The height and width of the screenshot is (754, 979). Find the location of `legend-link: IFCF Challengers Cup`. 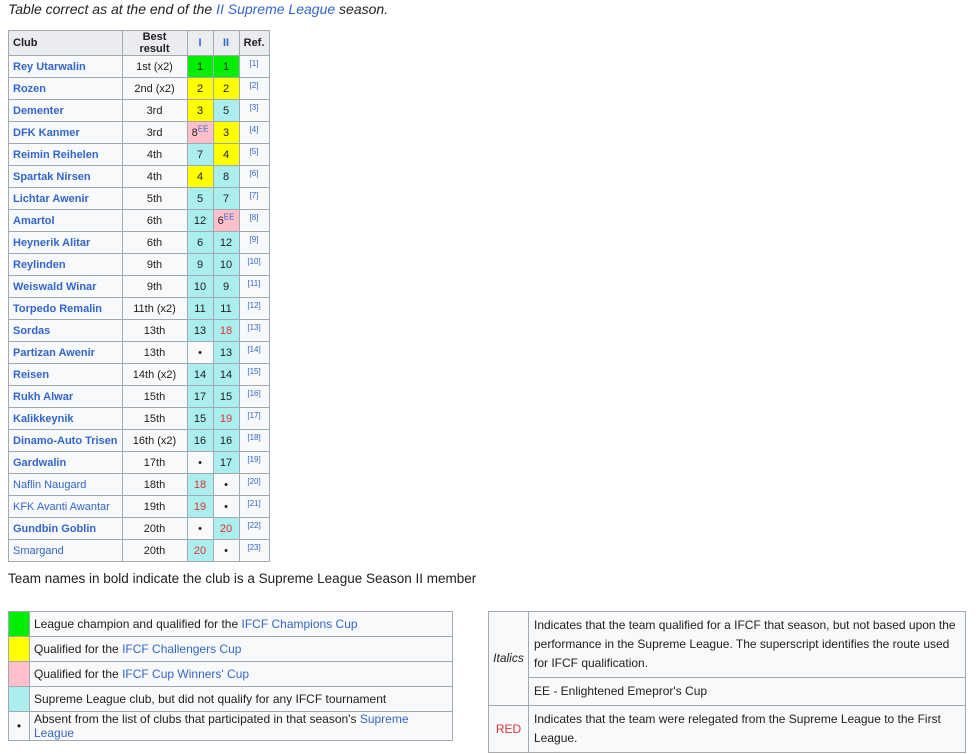

legend-link: IFCF Challengers Cup is located at coordinates (181, 649).